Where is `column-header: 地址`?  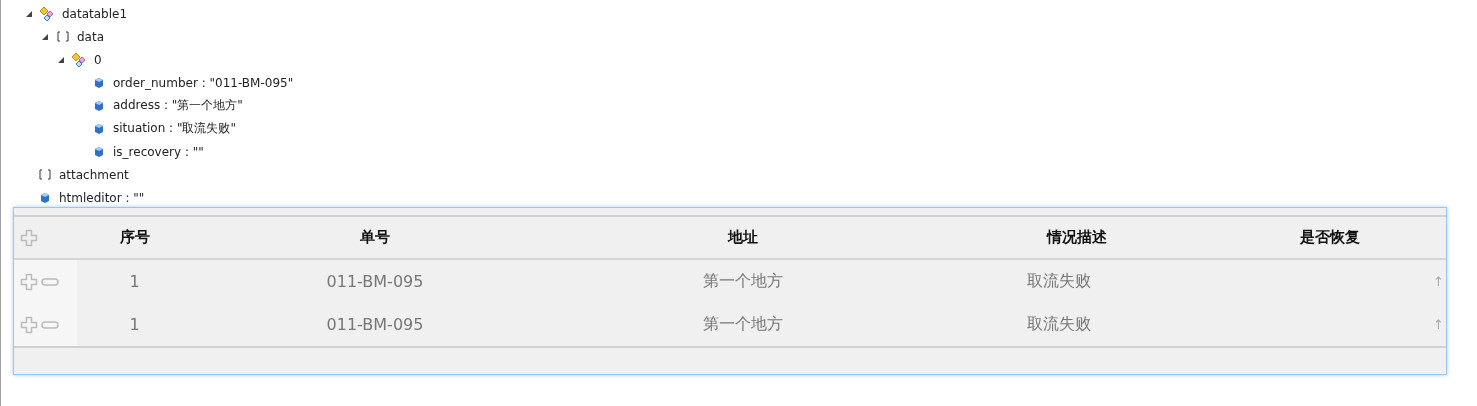
column-header: 地址 is located at coordinates (742, 237).